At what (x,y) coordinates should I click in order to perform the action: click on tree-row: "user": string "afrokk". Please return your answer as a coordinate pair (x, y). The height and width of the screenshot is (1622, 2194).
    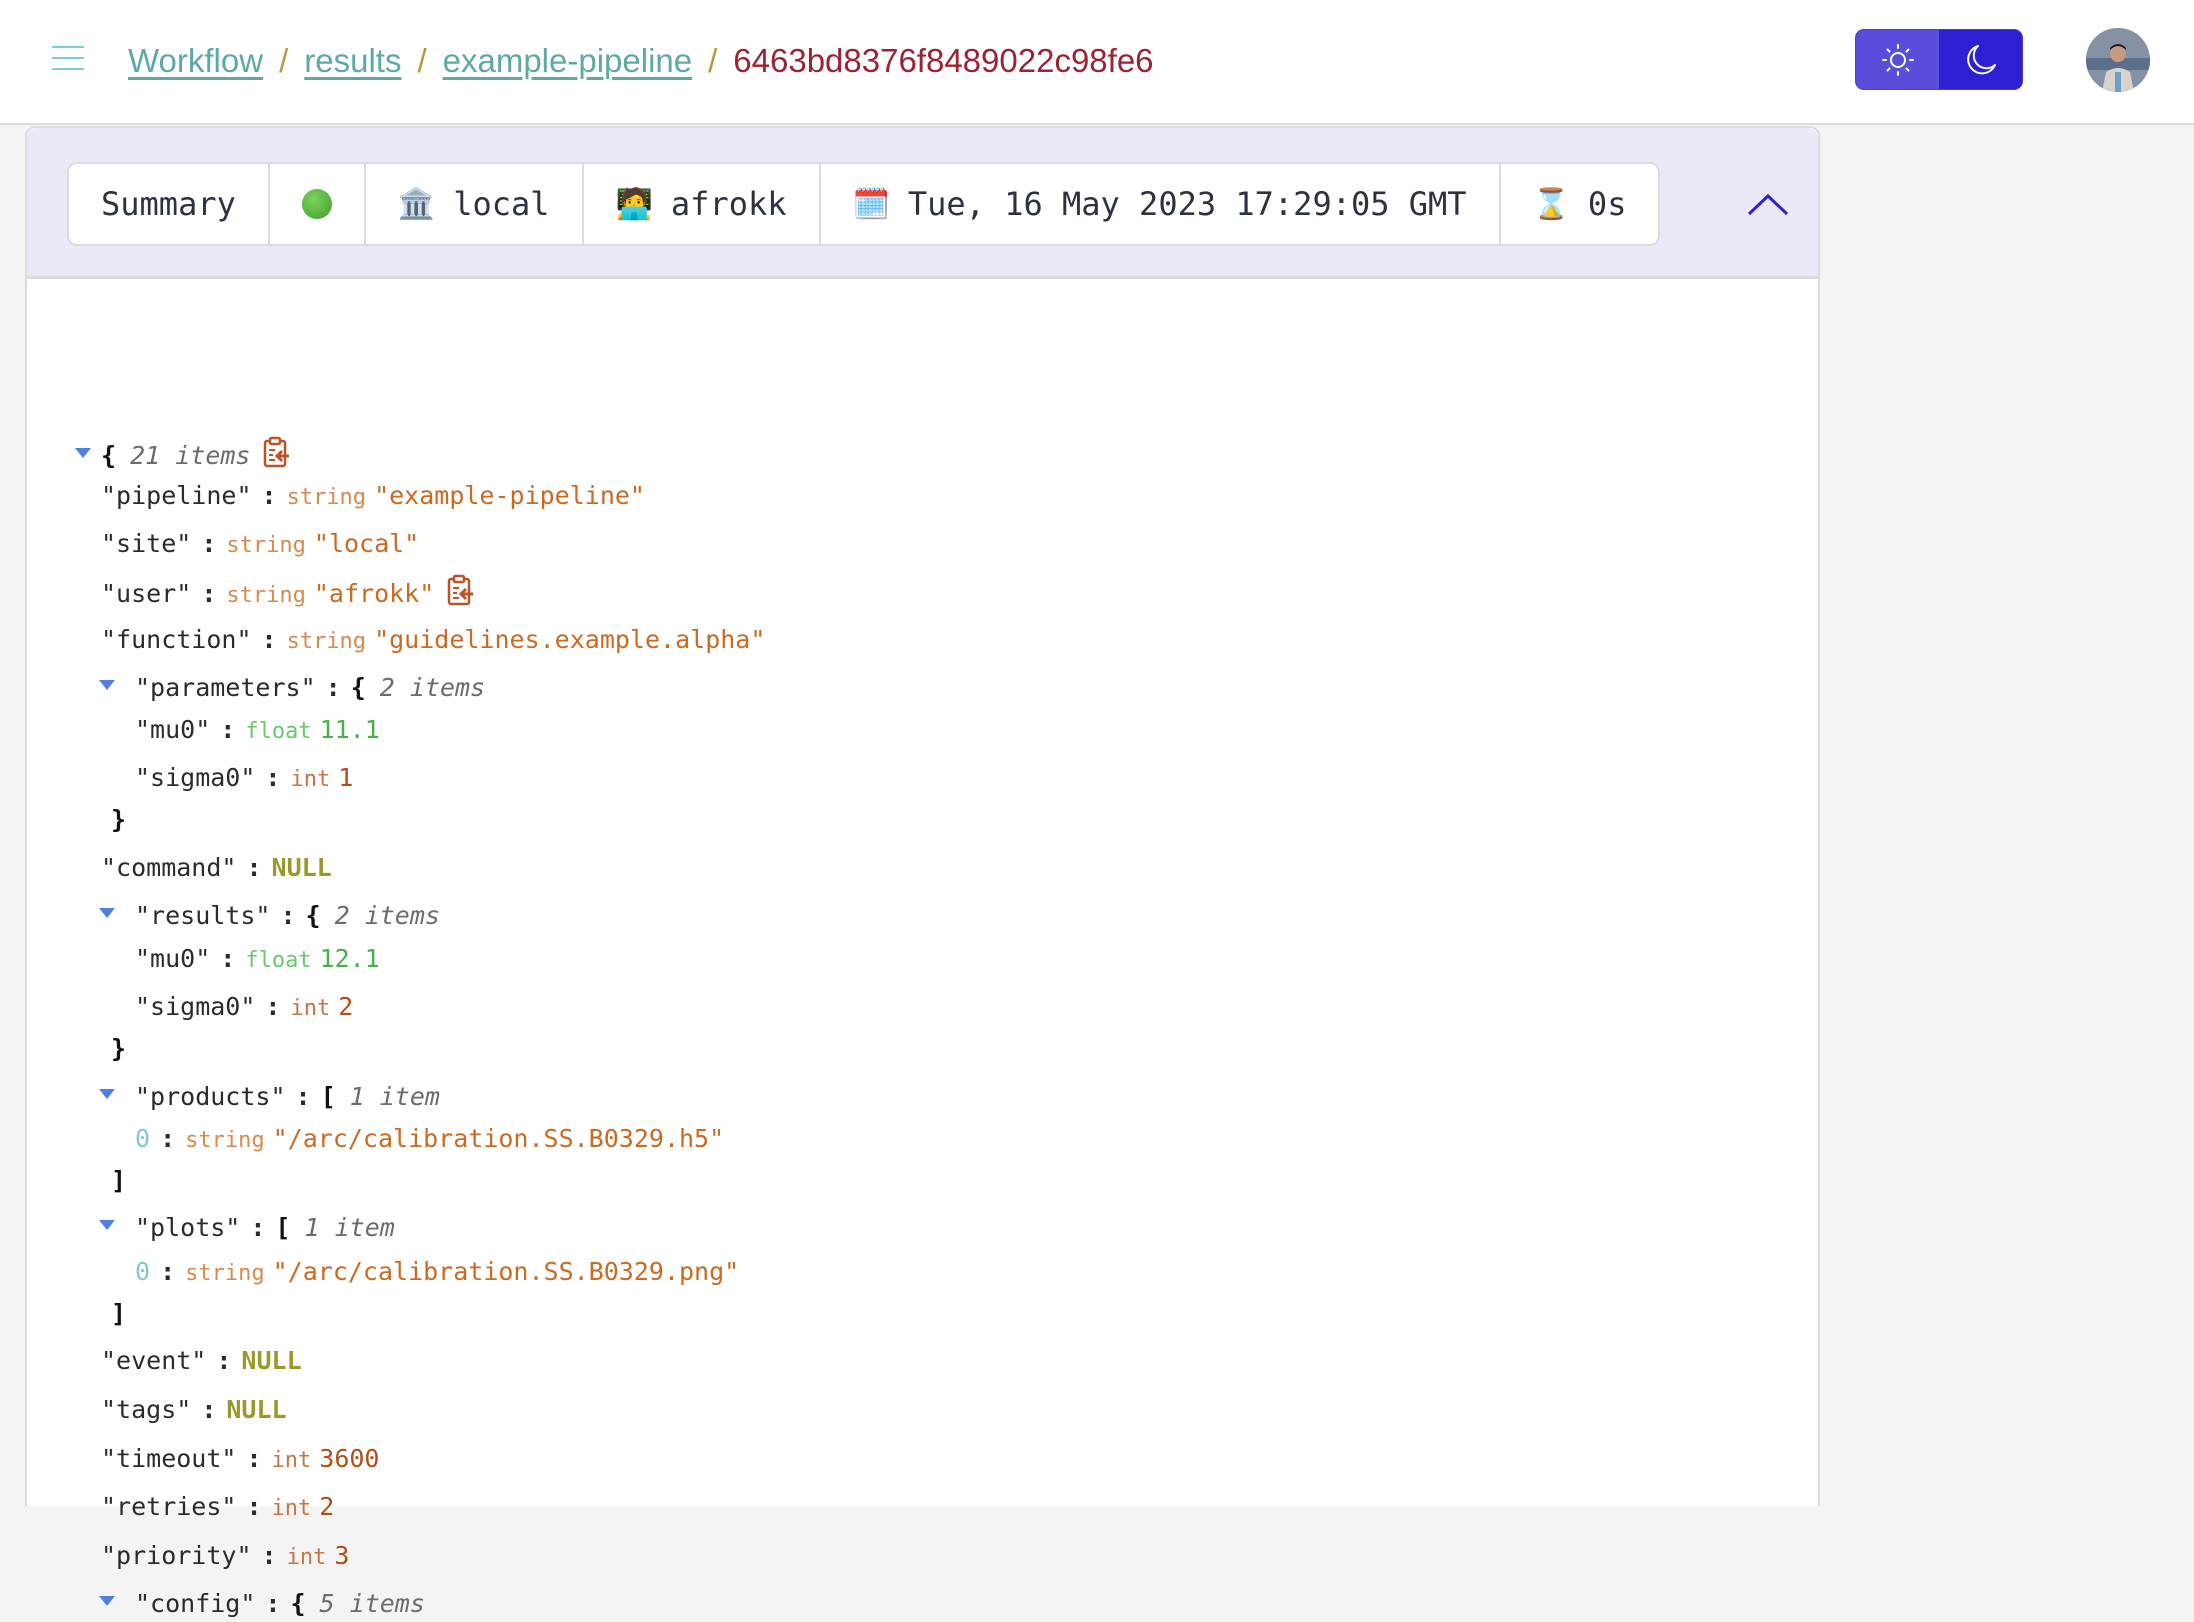
    Looking at the image, I should click on (287, 592).